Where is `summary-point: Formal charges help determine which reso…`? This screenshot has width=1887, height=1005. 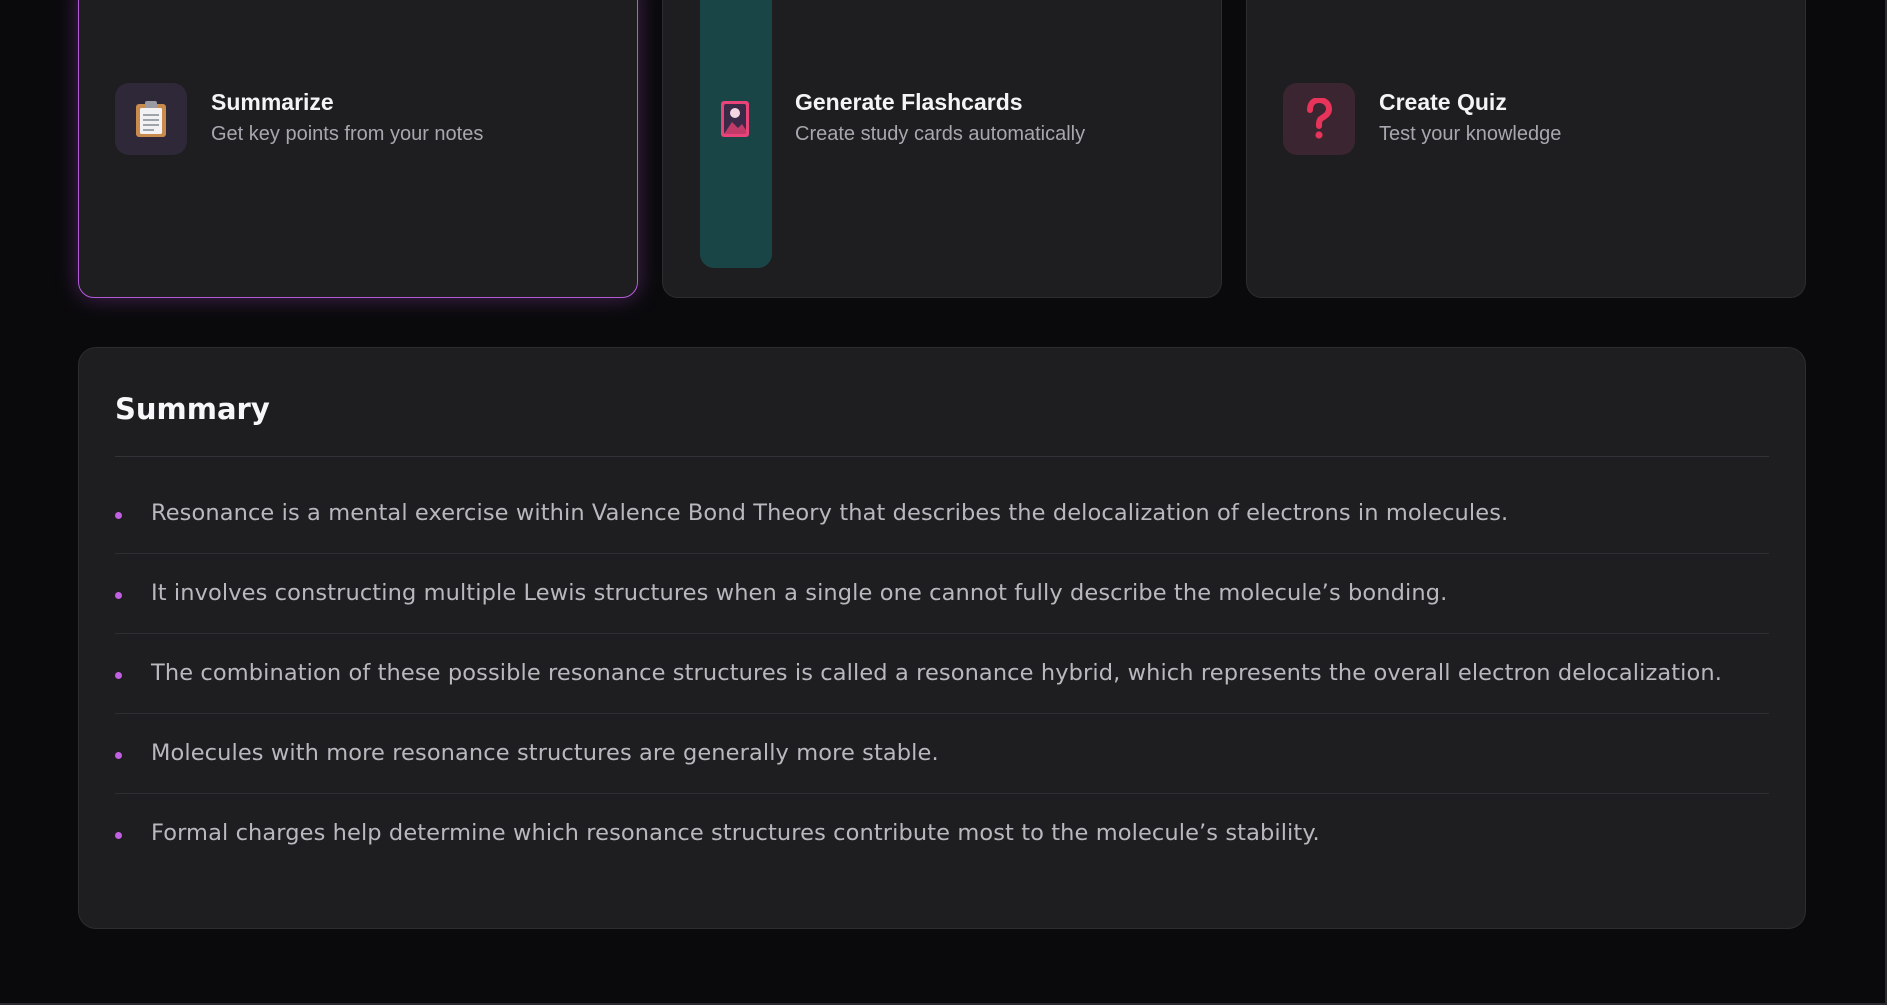
summary-point: Formal charges help determine which reso… is located at coordinates (735, 833).